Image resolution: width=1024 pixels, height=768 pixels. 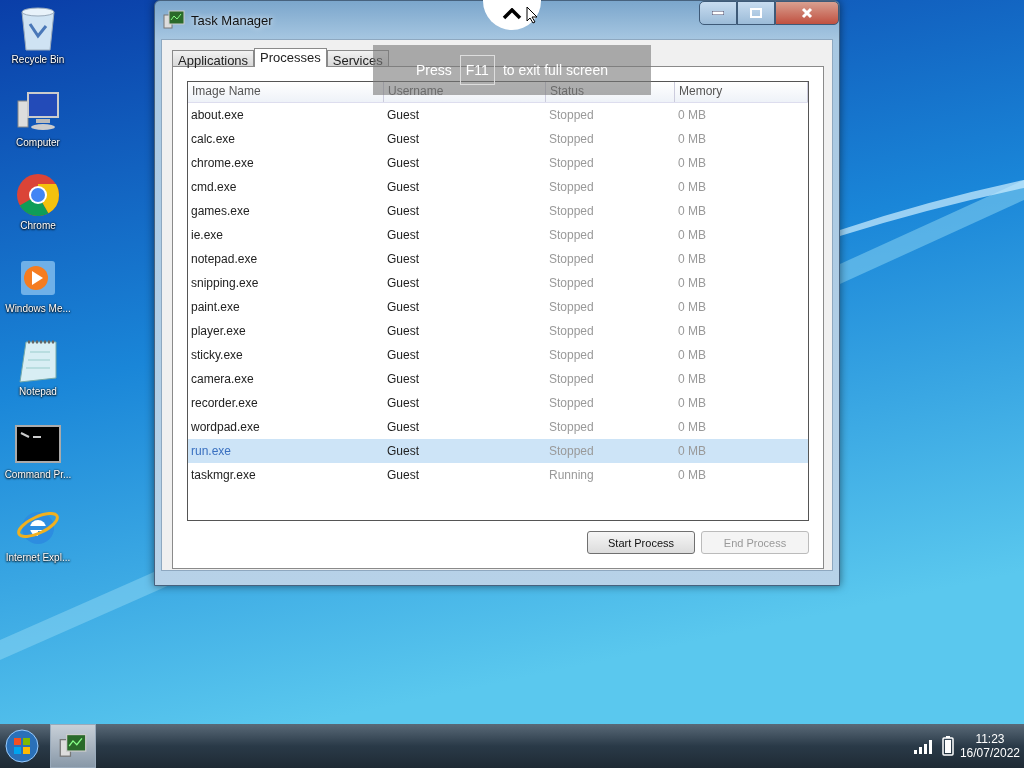 What do you see at coordinates (989, 753) in the screenshot?
I see `clock-date: 16/07/2022` at bounding box center [989, 753].